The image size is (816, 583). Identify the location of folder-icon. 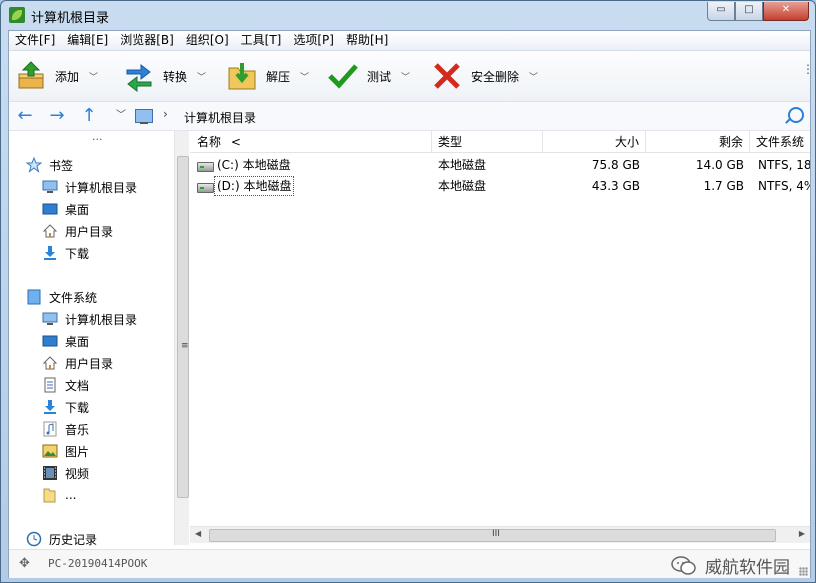
(50, 495).